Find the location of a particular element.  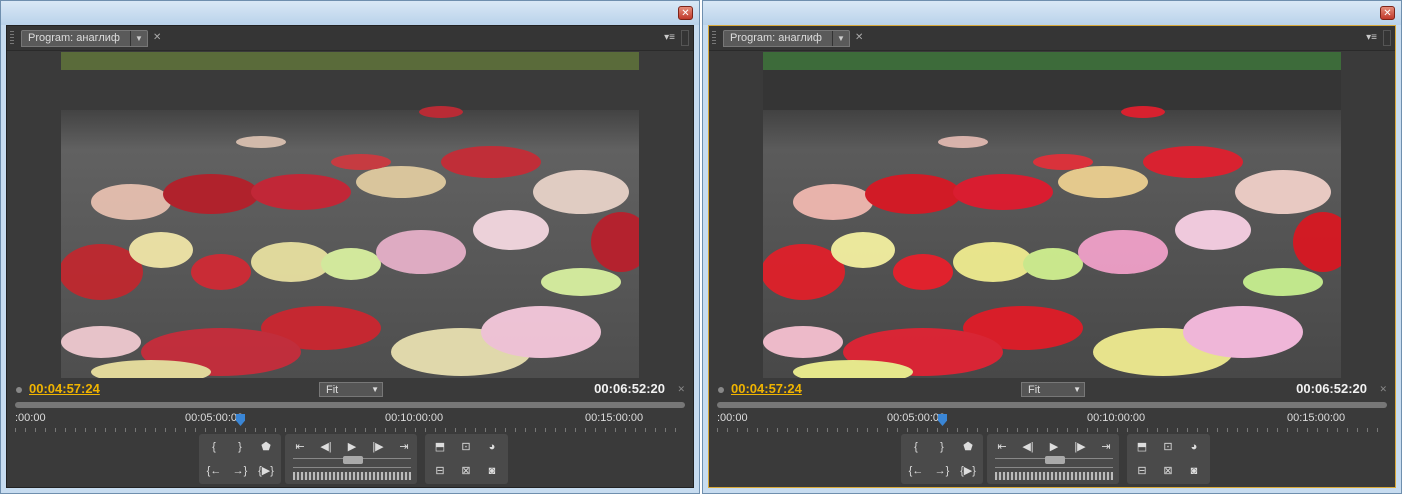

timecode-bar: 00:04:57:24 Fit ▼ 00:06:52:20 ✕ is located at coordinates (1052, 389).